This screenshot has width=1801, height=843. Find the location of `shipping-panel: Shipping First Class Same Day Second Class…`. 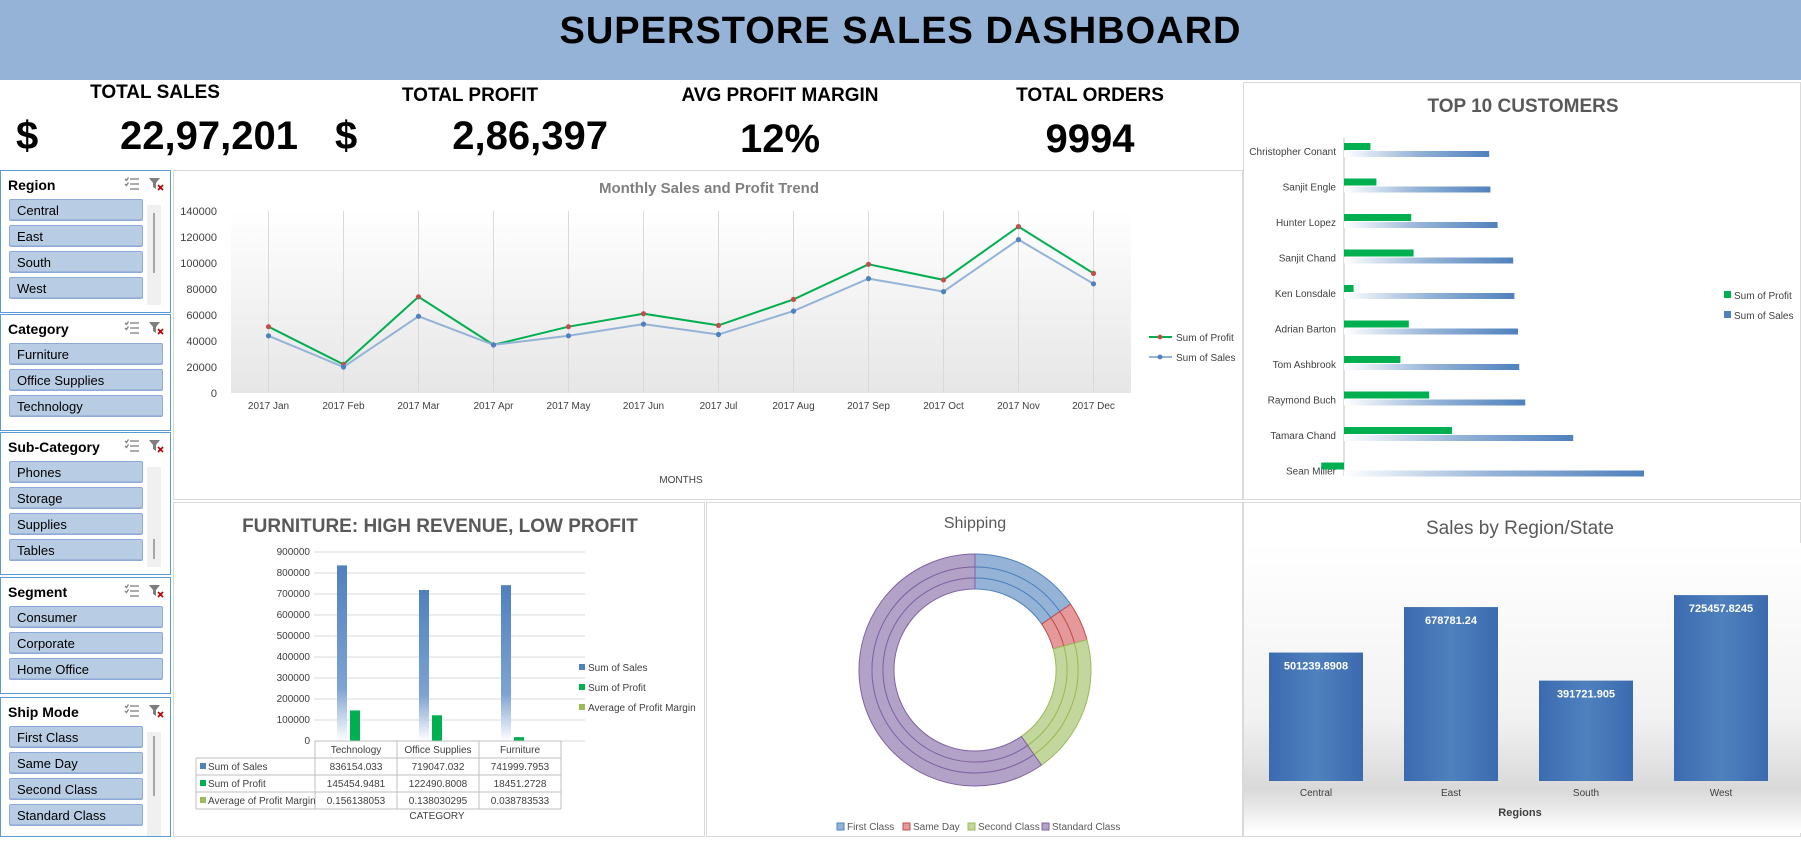

shipping-panel: Shipping First Class Same Day Second Class… is located at coordinates (974, 669).